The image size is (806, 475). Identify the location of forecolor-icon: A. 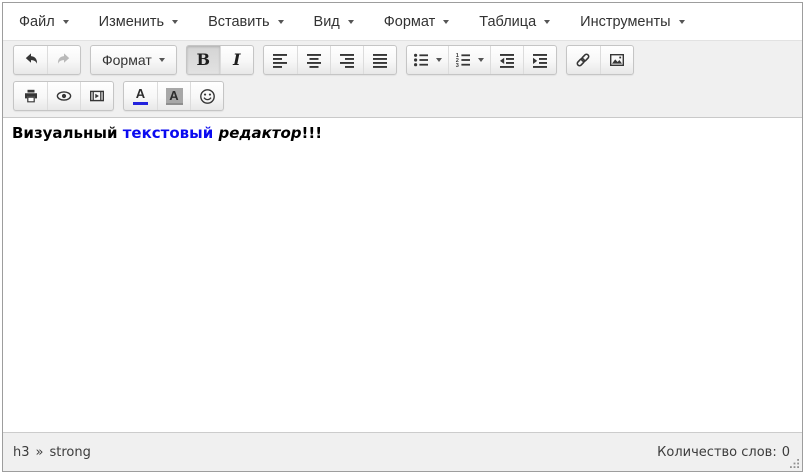
(140, 96).